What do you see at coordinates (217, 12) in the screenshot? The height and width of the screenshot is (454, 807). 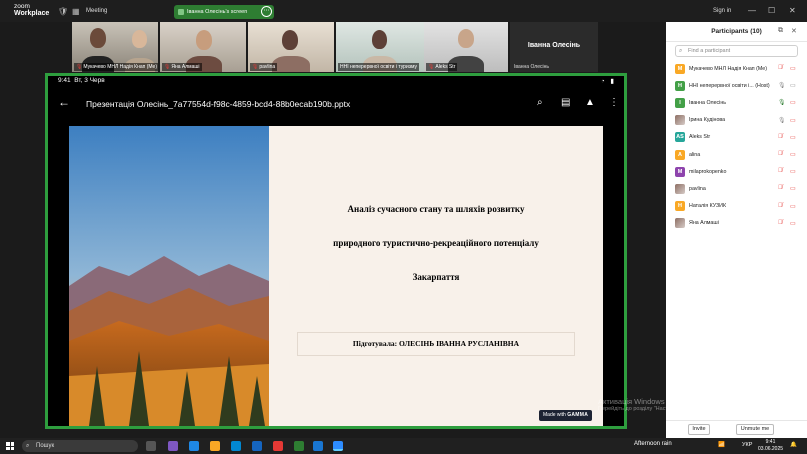 I see `share-label: Іванна Олесінь's screen` at bounding box center [217, 12].